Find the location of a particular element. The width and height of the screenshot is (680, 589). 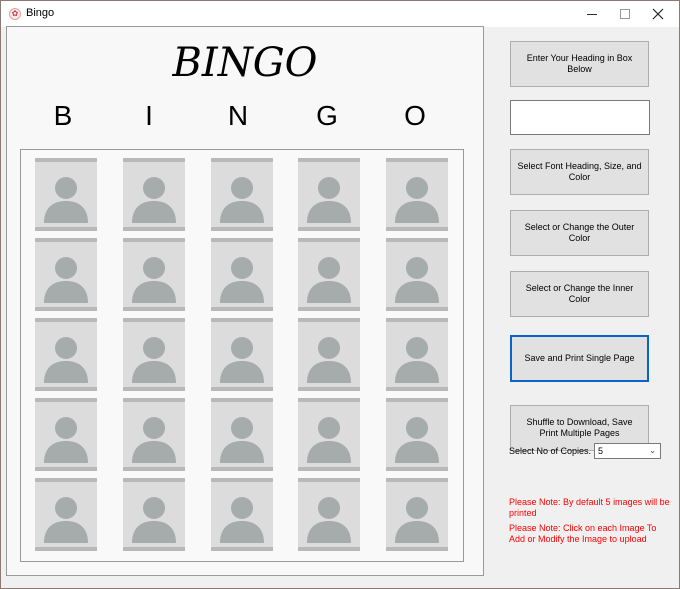

outer-color-button: Select or Change the Outer Color is located at coordinates (579, 233).